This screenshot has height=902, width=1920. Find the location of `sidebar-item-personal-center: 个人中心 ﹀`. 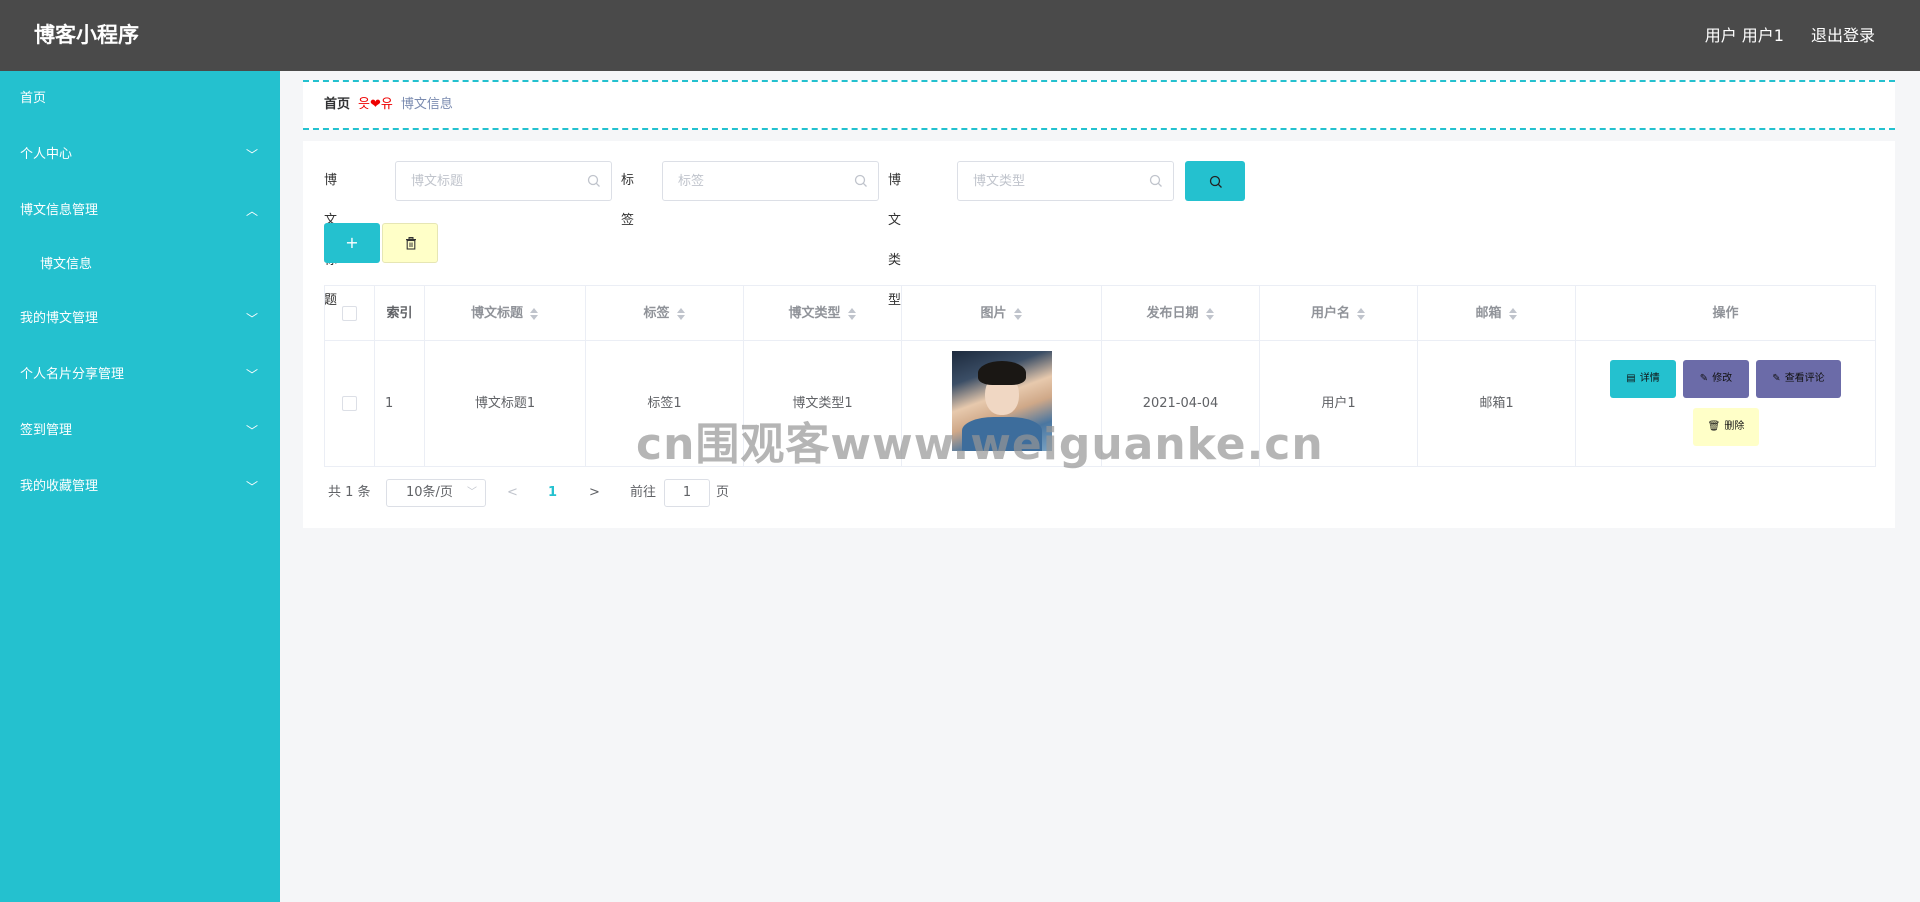

sidebar-item-personal-center: 个人中心 ﹀ is located at coordinates (140, 155).